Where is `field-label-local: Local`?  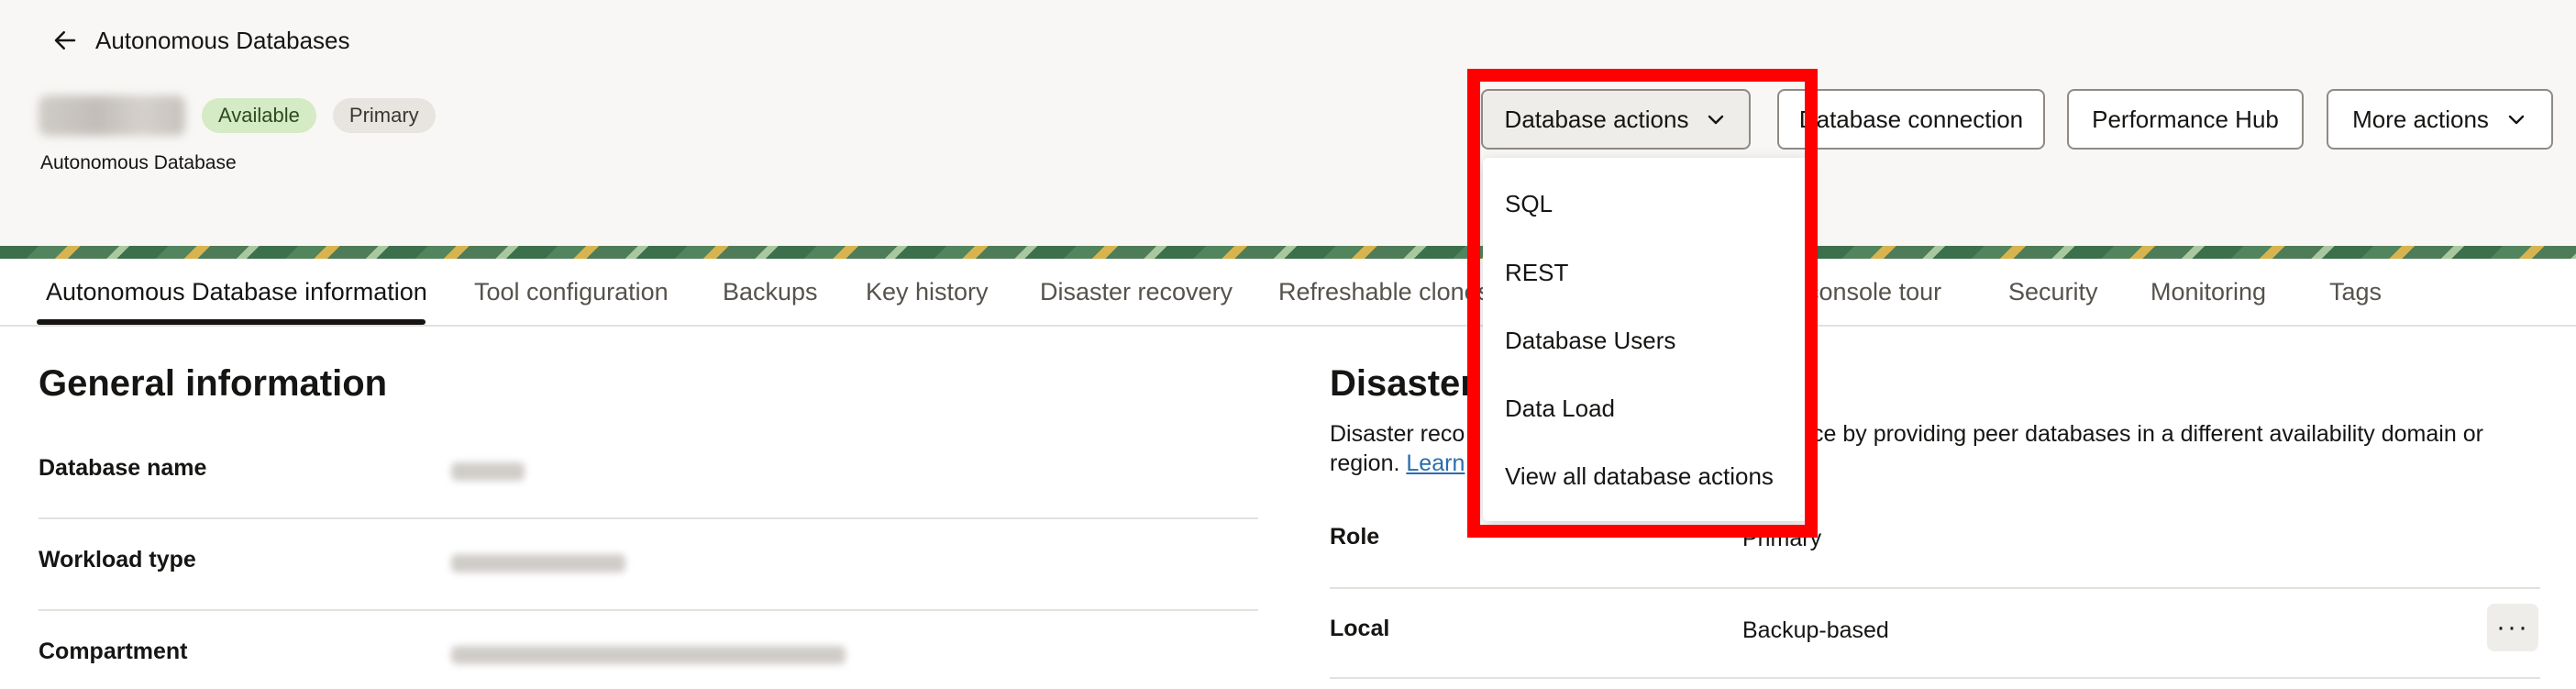 field-label-local: Local is located at coordinates (1360, 629).